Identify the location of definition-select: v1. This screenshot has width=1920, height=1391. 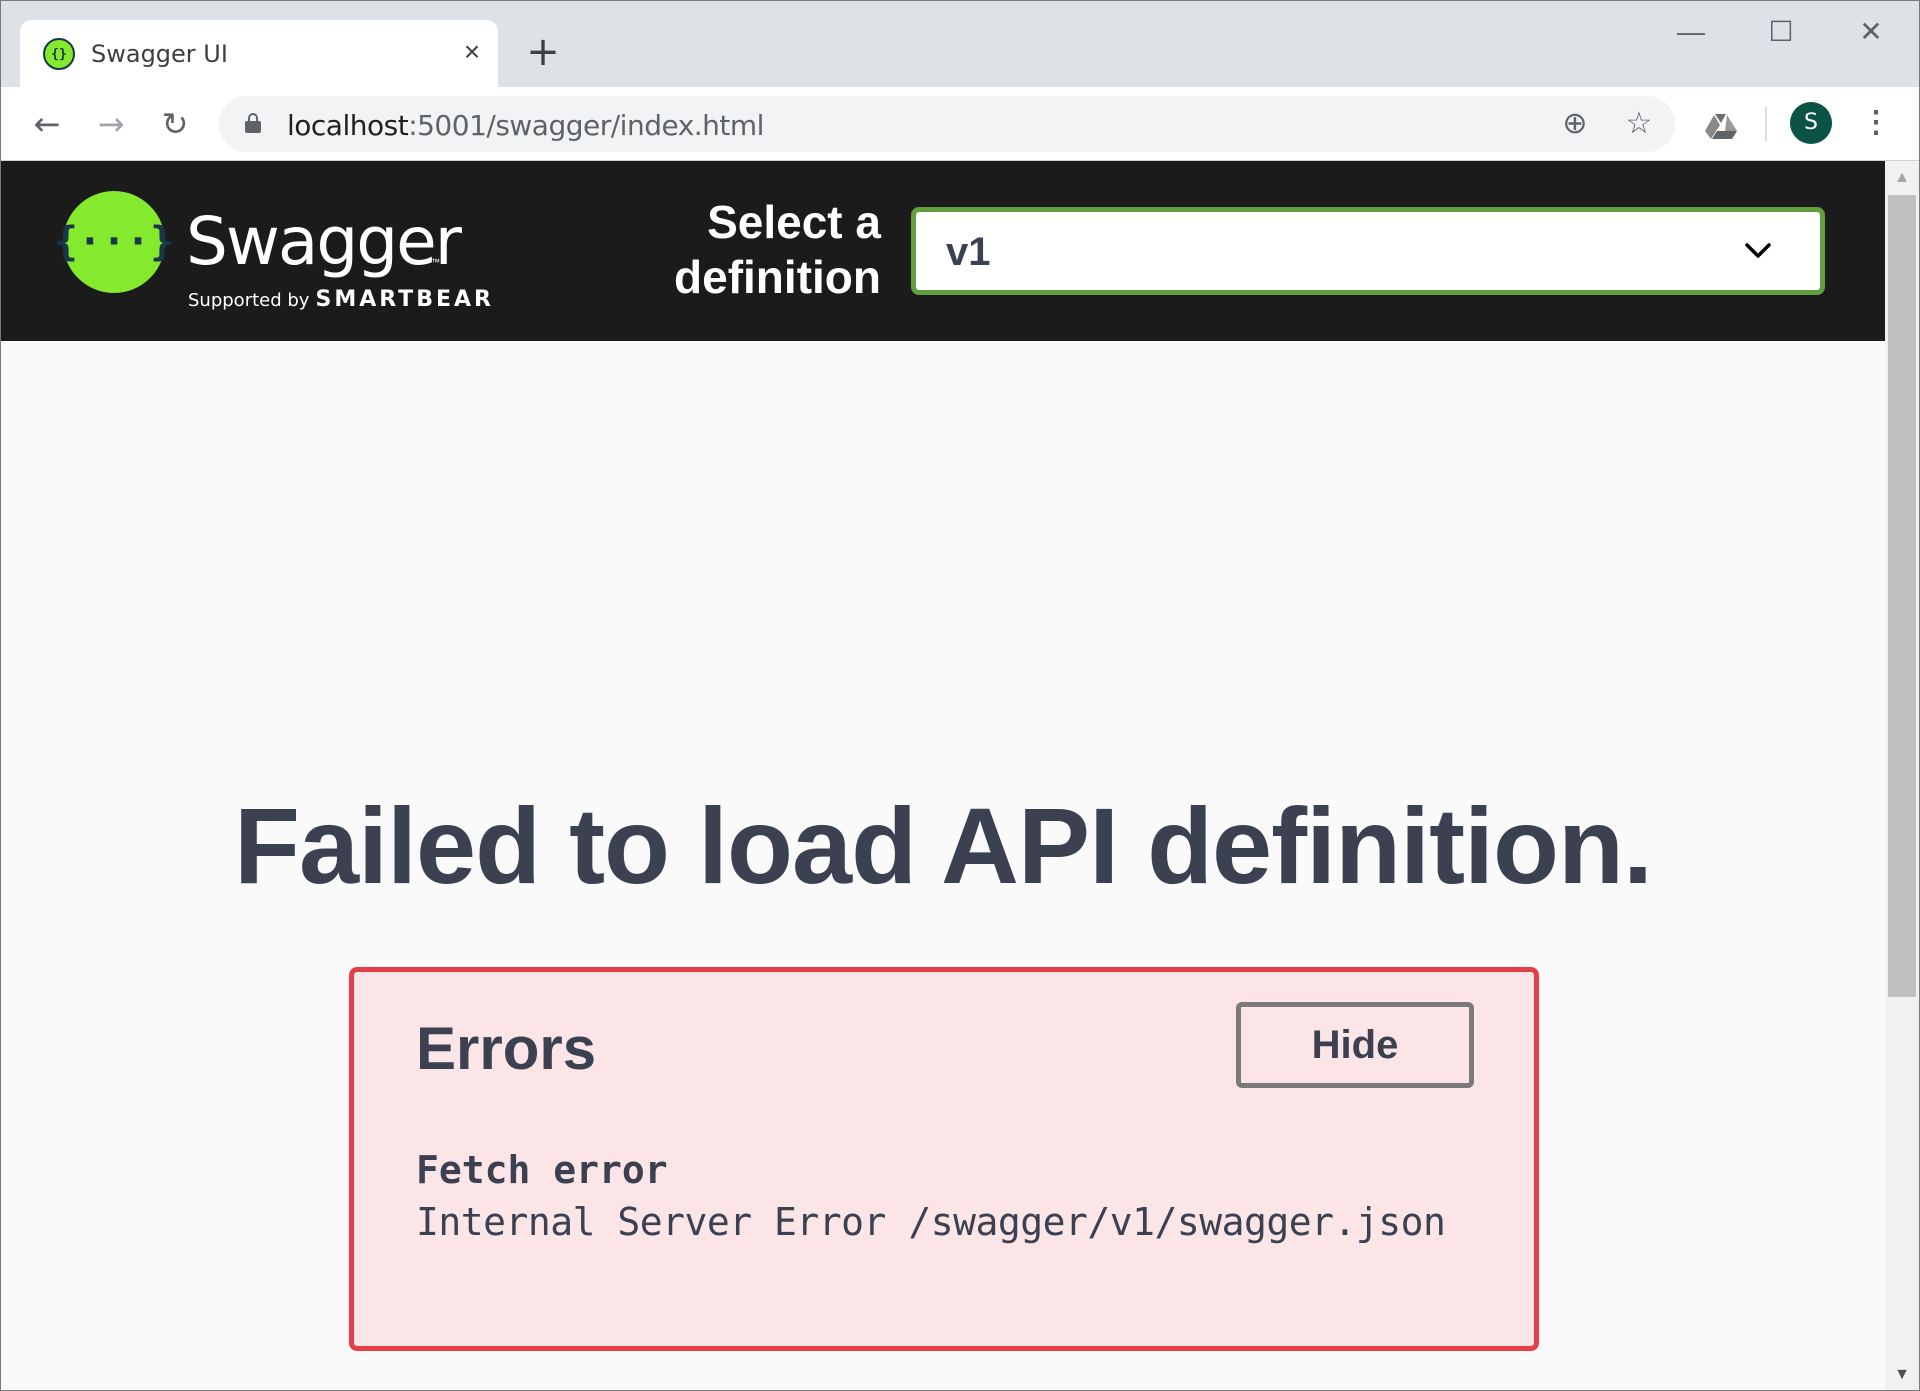
(1368, 251).